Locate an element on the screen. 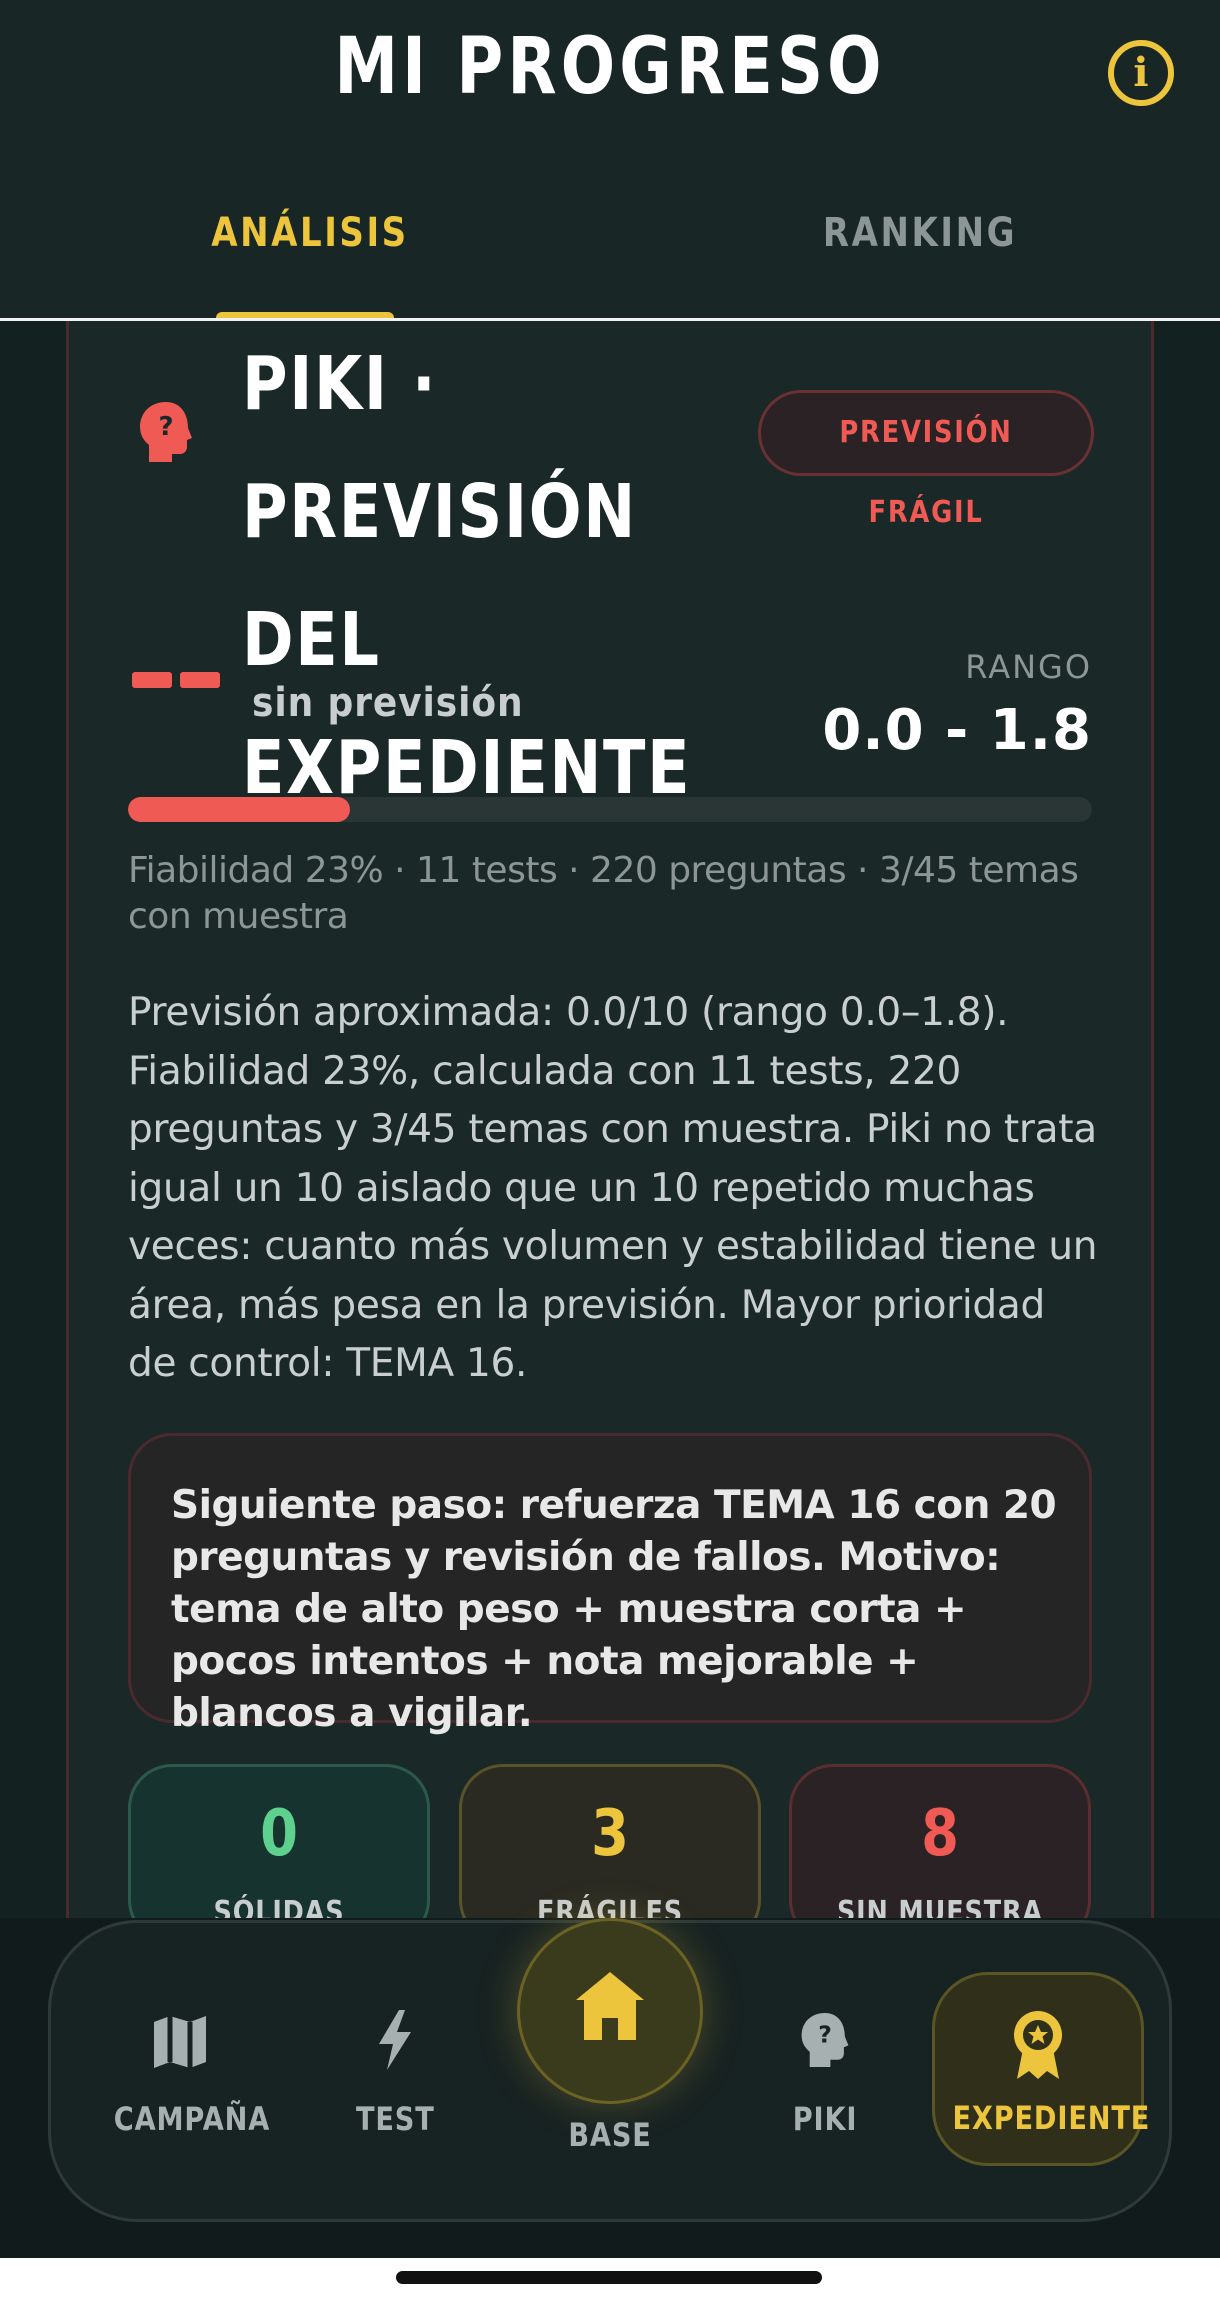  forecast-label: sin previsión is located at coordinates (388, 703).